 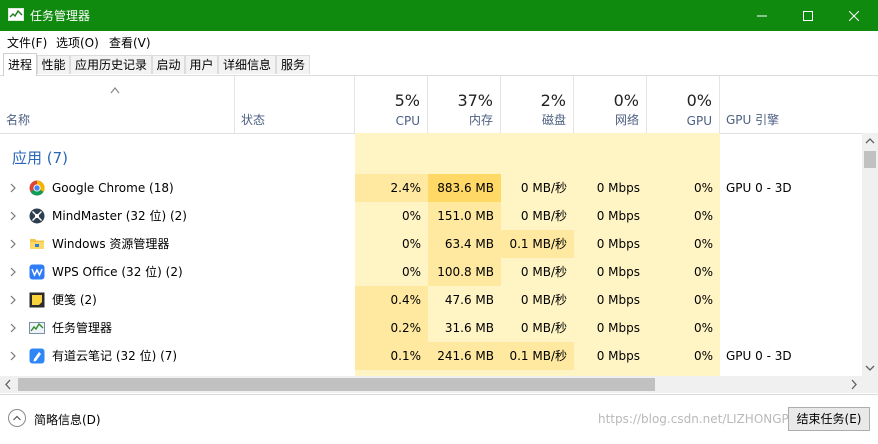 I want to click on memory-cell: 63.4 MB, so click(x=464, y=244).